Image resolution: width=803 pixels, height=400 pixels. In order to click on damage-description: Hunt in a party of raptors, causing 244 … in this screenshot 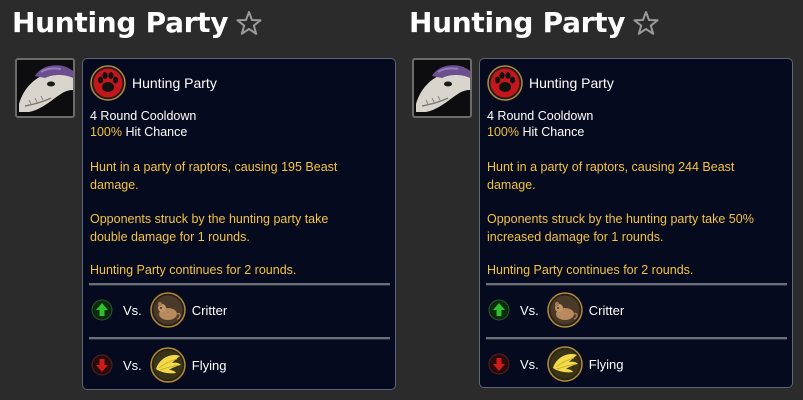, I will do `click(635, 176)`.